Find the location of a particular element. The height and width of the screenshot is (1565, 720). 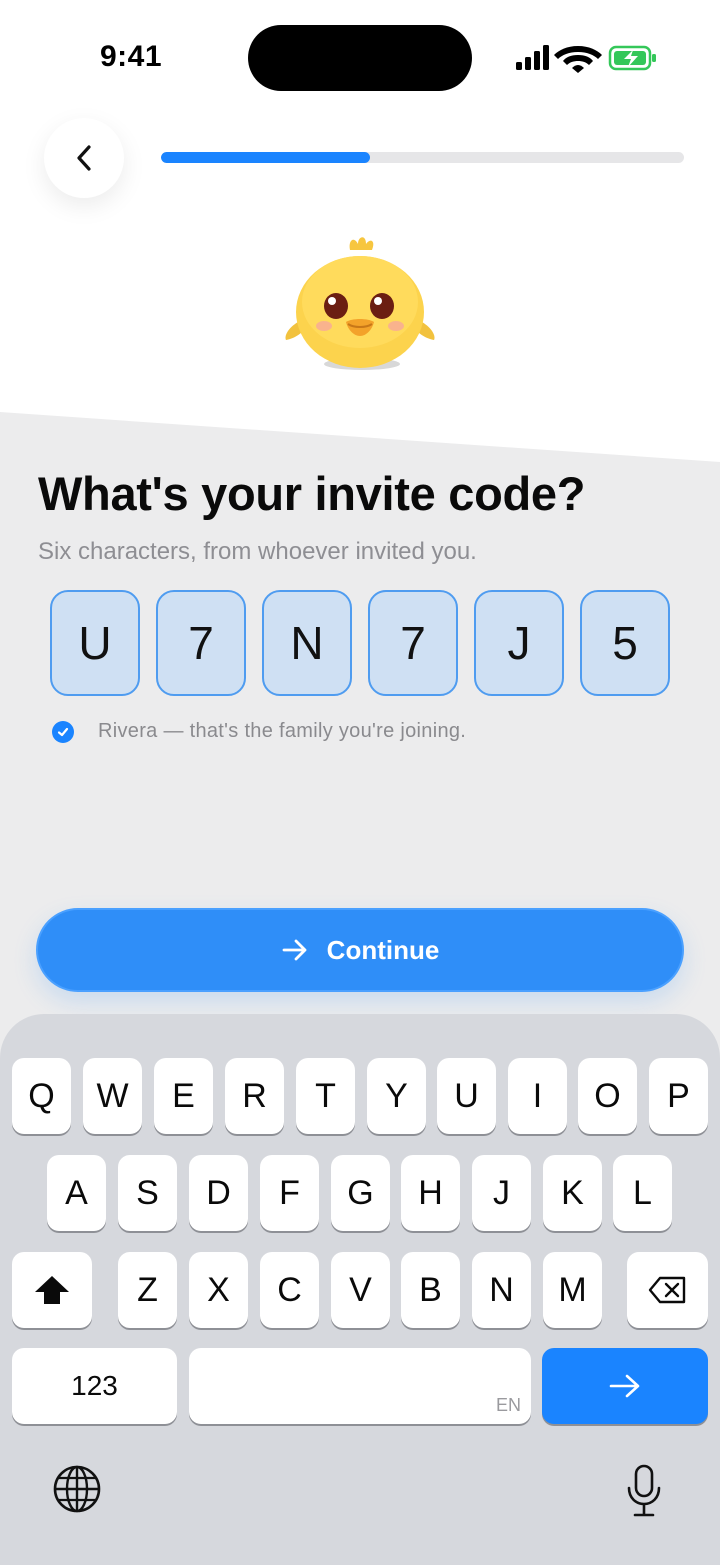

key-q: Q is located at coordinates (41, 1096).